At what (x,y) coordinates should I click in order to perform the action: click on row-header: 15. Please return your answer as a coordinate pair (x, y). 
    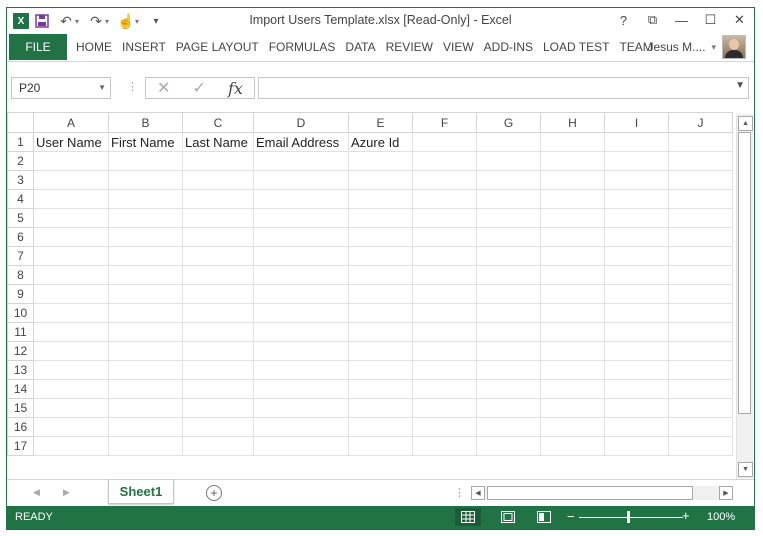
    Looking at the image, I should click on (20, 408).